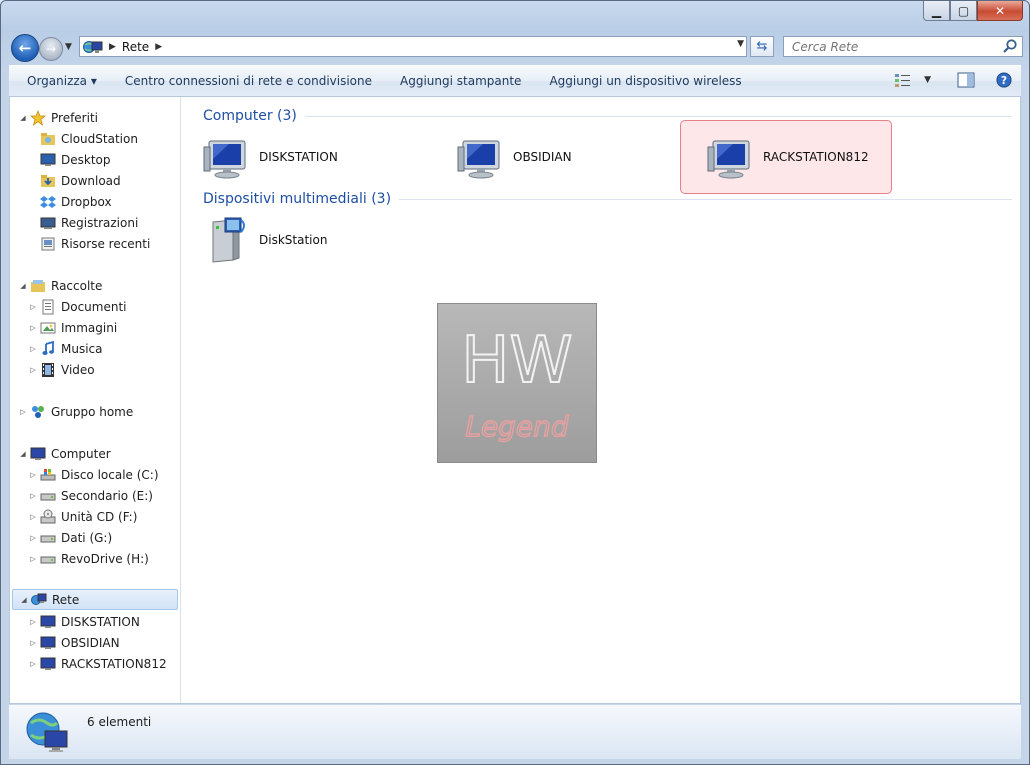 This screenshot has height=765, width=1030. What do you see at coordinates (51, 49) in the screenshot?
I see `forward-button: →` at bounding box center [51, 49].